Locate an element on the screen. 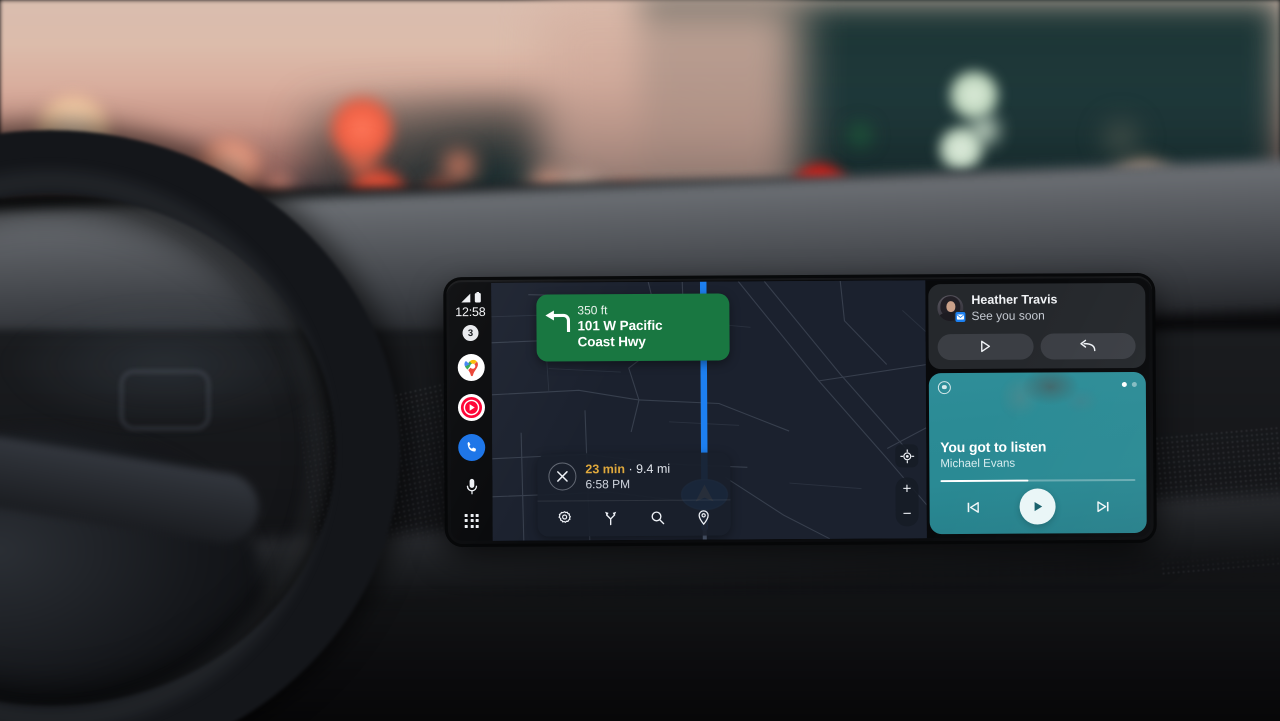  navigation-text: 350 ft 101 W Pacific Coast Hwy is located at coordinates (619, 327).